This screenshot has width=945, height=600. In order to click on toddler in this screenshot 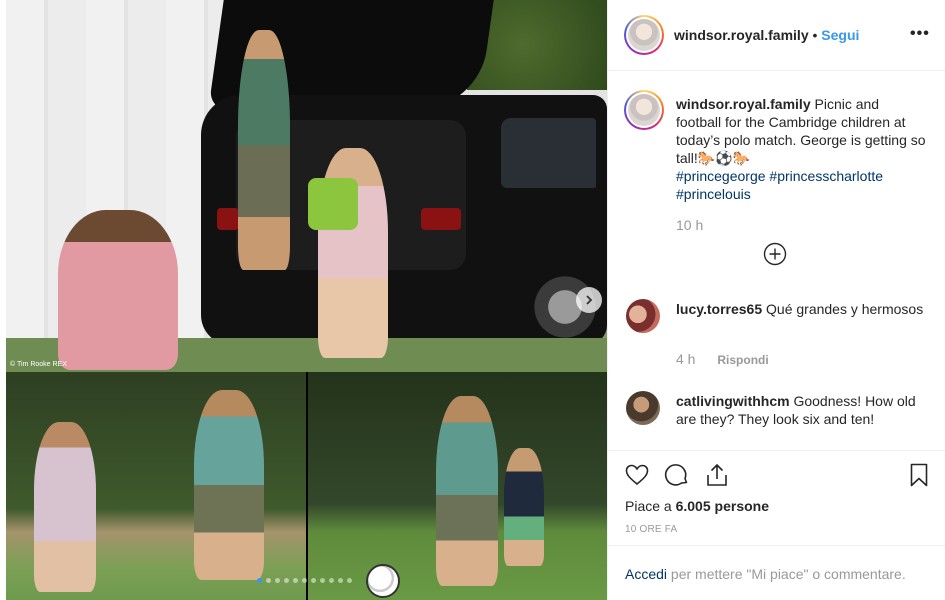, I will do `click(524, 507)`.